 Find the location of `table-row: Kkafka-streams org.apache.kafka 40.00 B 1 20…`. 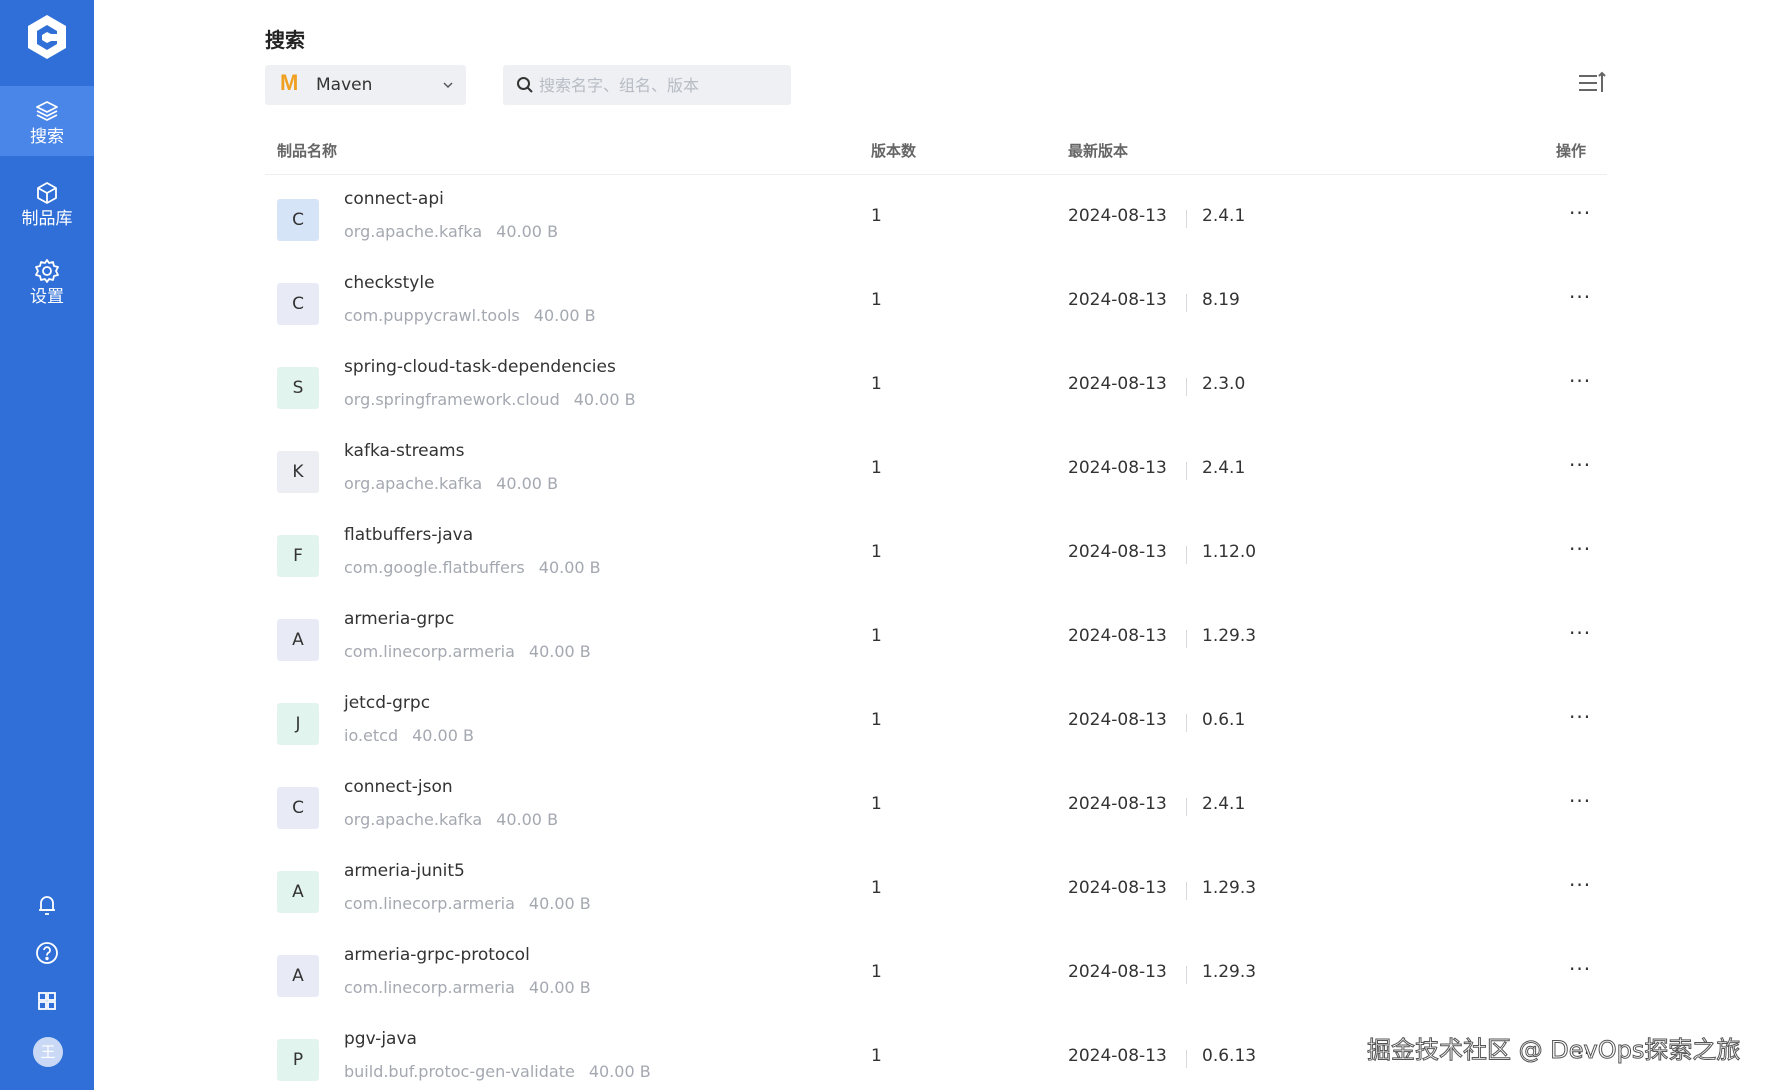

table-row: Kkafka-streams org.apache.kafka 40.00 B 1 20… is located at coordinates (936, 471).